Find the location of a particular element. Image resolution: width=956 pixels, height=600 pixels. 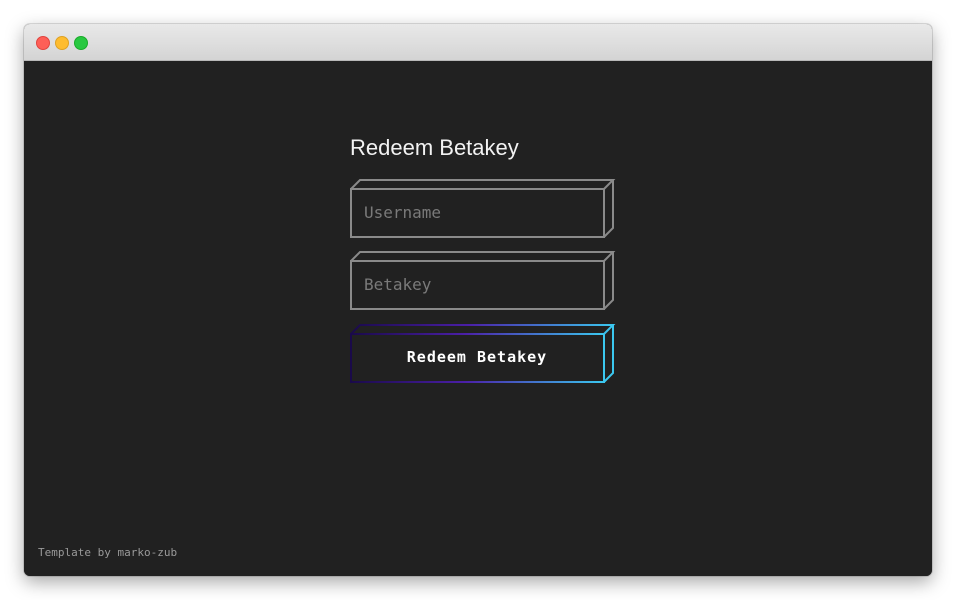

betakey-field-box is located at coordinates (483, 281).